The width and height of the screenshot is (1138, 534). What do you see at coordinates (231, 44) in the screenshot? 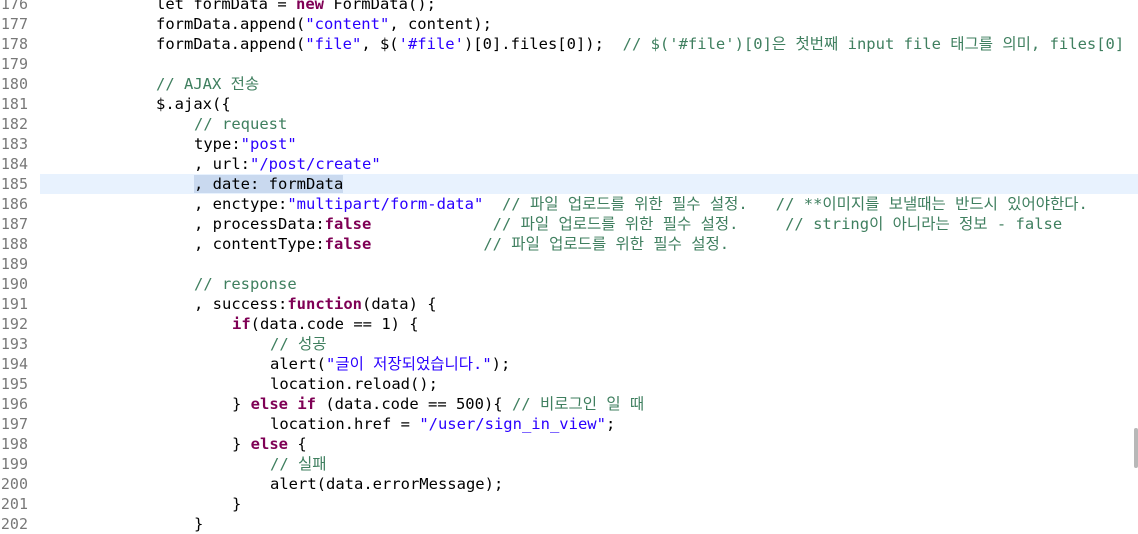
I see `code-token: formData.append(` at bounding box center [231, 44].